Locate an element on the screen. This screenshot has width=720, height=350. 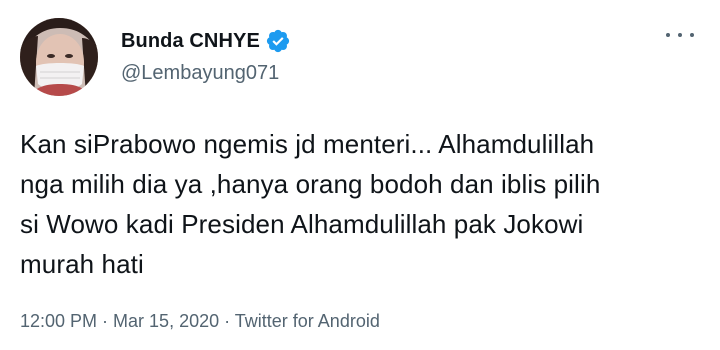
name-row: Bunda CNHYE is located at coordinates (206, 41).